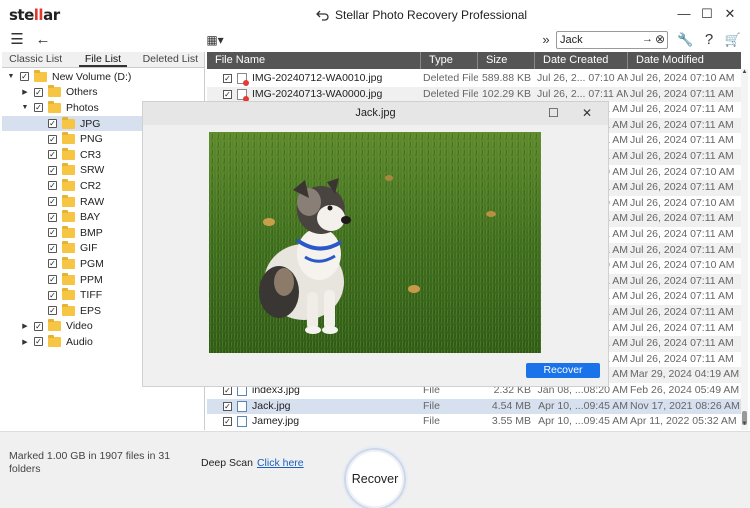  What do you see at coordinates (744, 424) in the screenshot?
I see `scroll-down-icon: ▼` at bounding box center [744, 424].